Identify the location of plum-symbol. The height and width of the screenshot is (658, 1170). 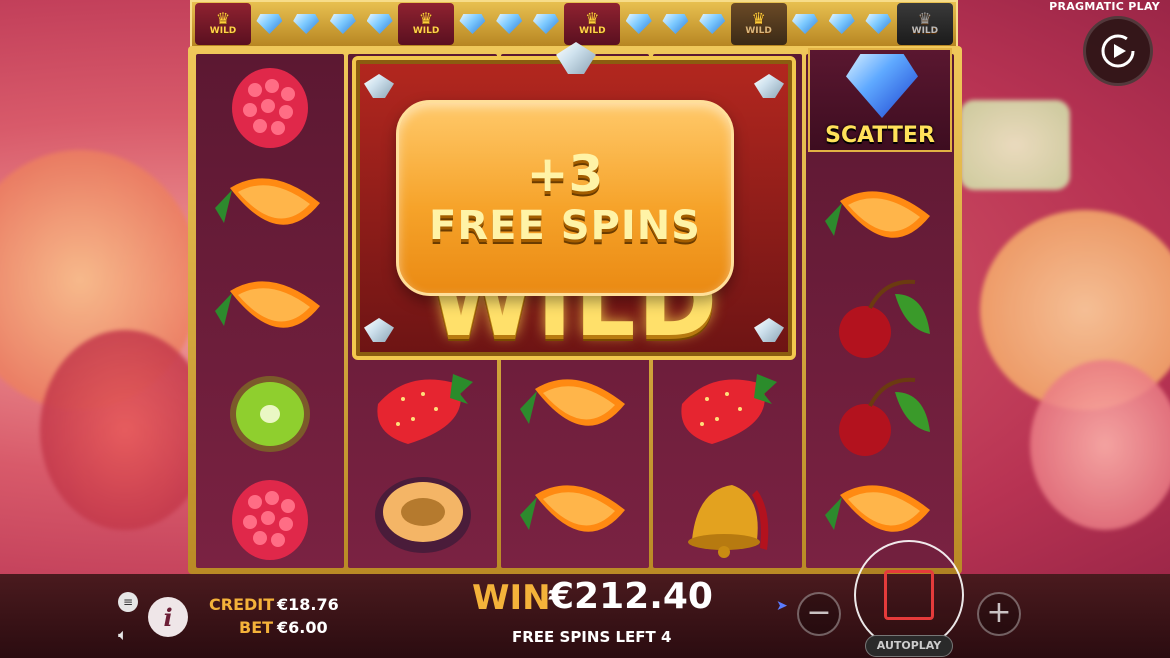
(423, 515).